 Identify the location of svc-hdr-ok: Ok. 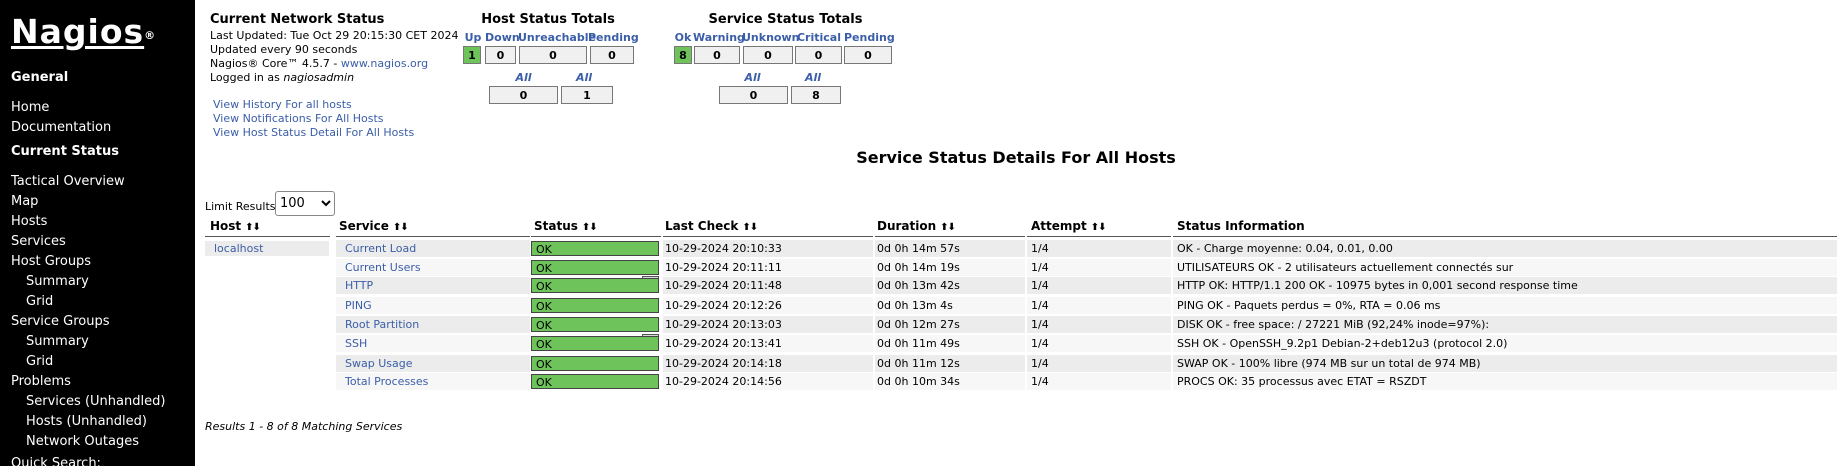
(683, 37).